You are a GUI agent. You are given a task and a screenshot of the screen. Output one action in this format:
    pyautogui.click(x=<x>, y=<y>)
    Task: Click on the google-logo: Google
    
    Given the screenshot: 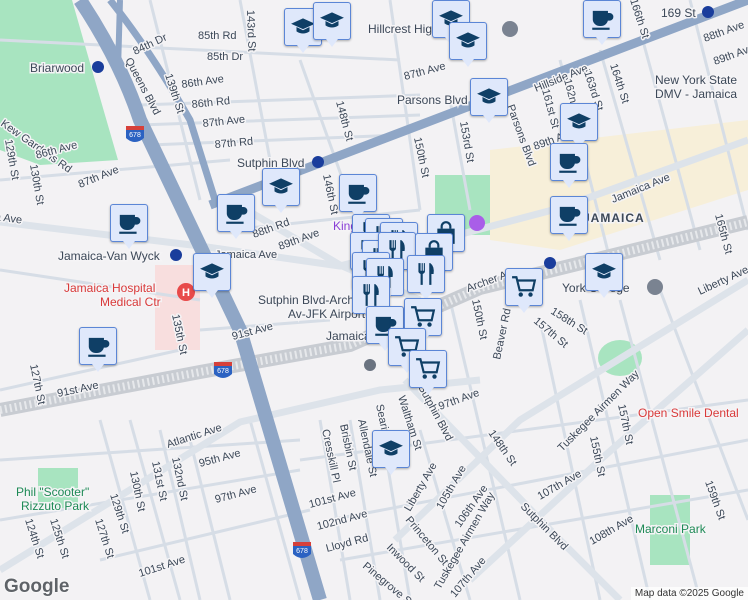 What is the action you would take?
    pyautogui.click(x=37, y=586)
    